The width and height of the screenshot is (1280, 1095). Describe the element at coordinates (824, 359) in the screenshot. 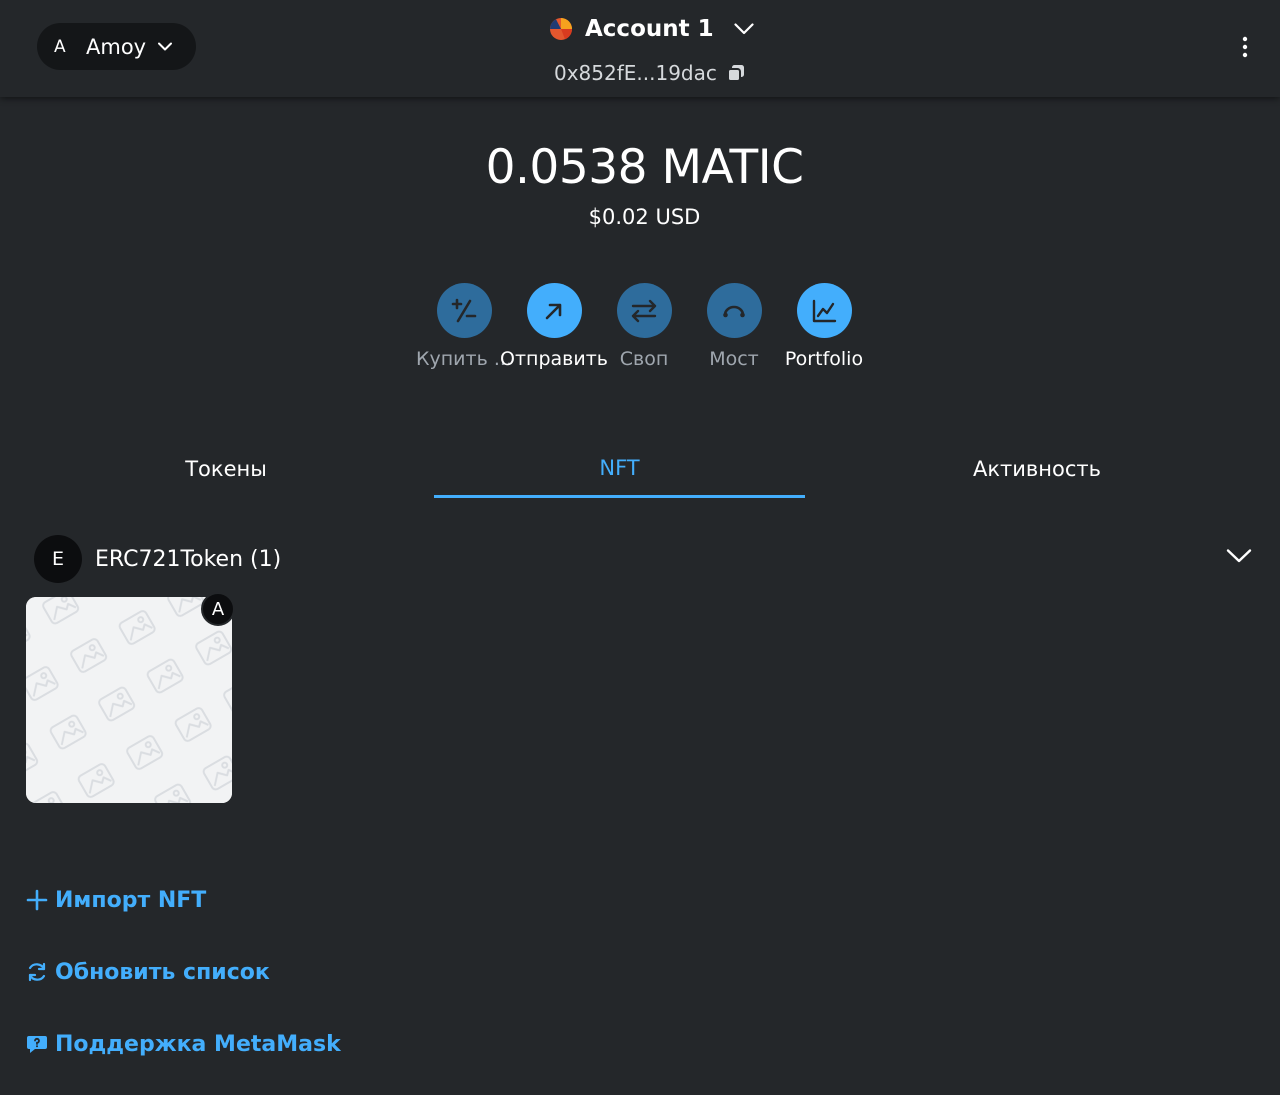

I see `portfolio-label: Portfolio` at that location.